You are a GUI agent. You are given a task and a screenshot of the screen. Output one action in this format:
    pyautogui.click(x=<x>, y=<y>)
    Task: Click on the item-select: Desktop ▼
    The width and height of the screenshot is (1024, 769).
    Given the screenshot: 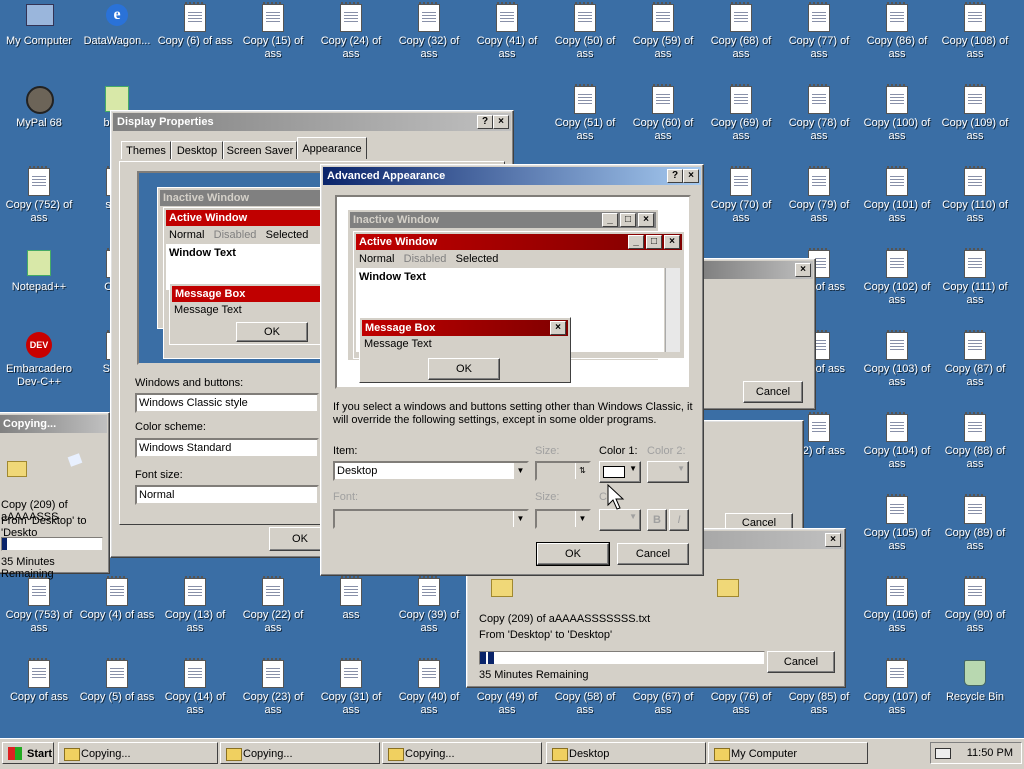 What is the action you would take?
    pyautogui.click(x=431, y=471)
    